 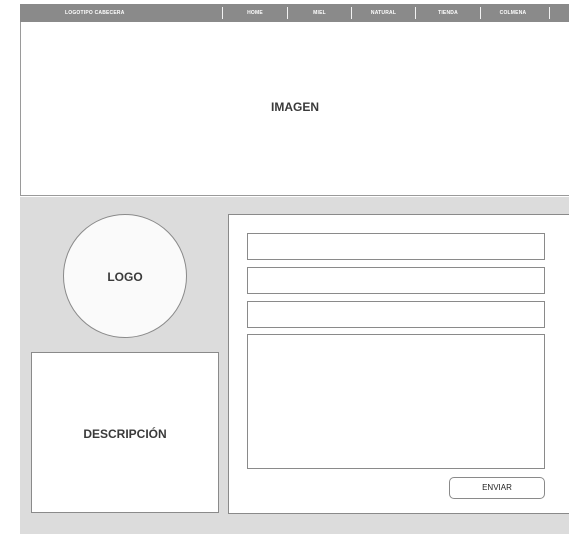 I want to click on hero-label: IMAGEN, so click(x=295, y=107).